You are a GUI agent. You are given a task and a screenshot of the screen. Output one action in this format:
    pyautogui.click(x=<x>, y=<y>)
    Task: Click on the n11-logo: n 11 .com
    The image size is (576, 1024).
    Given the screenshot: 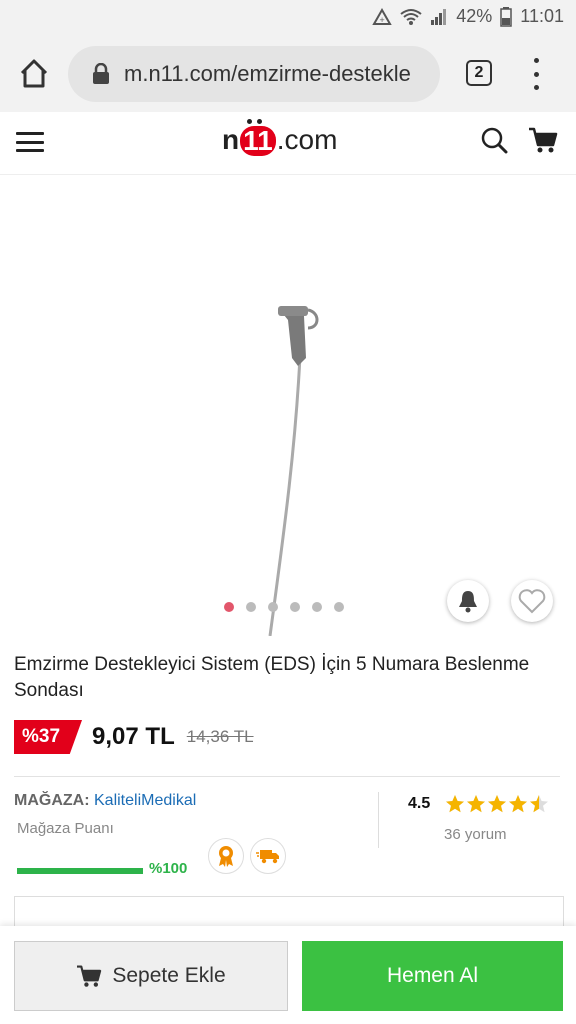 What is the action you would take?
    pyautogui.click(x=279, y=137)
    